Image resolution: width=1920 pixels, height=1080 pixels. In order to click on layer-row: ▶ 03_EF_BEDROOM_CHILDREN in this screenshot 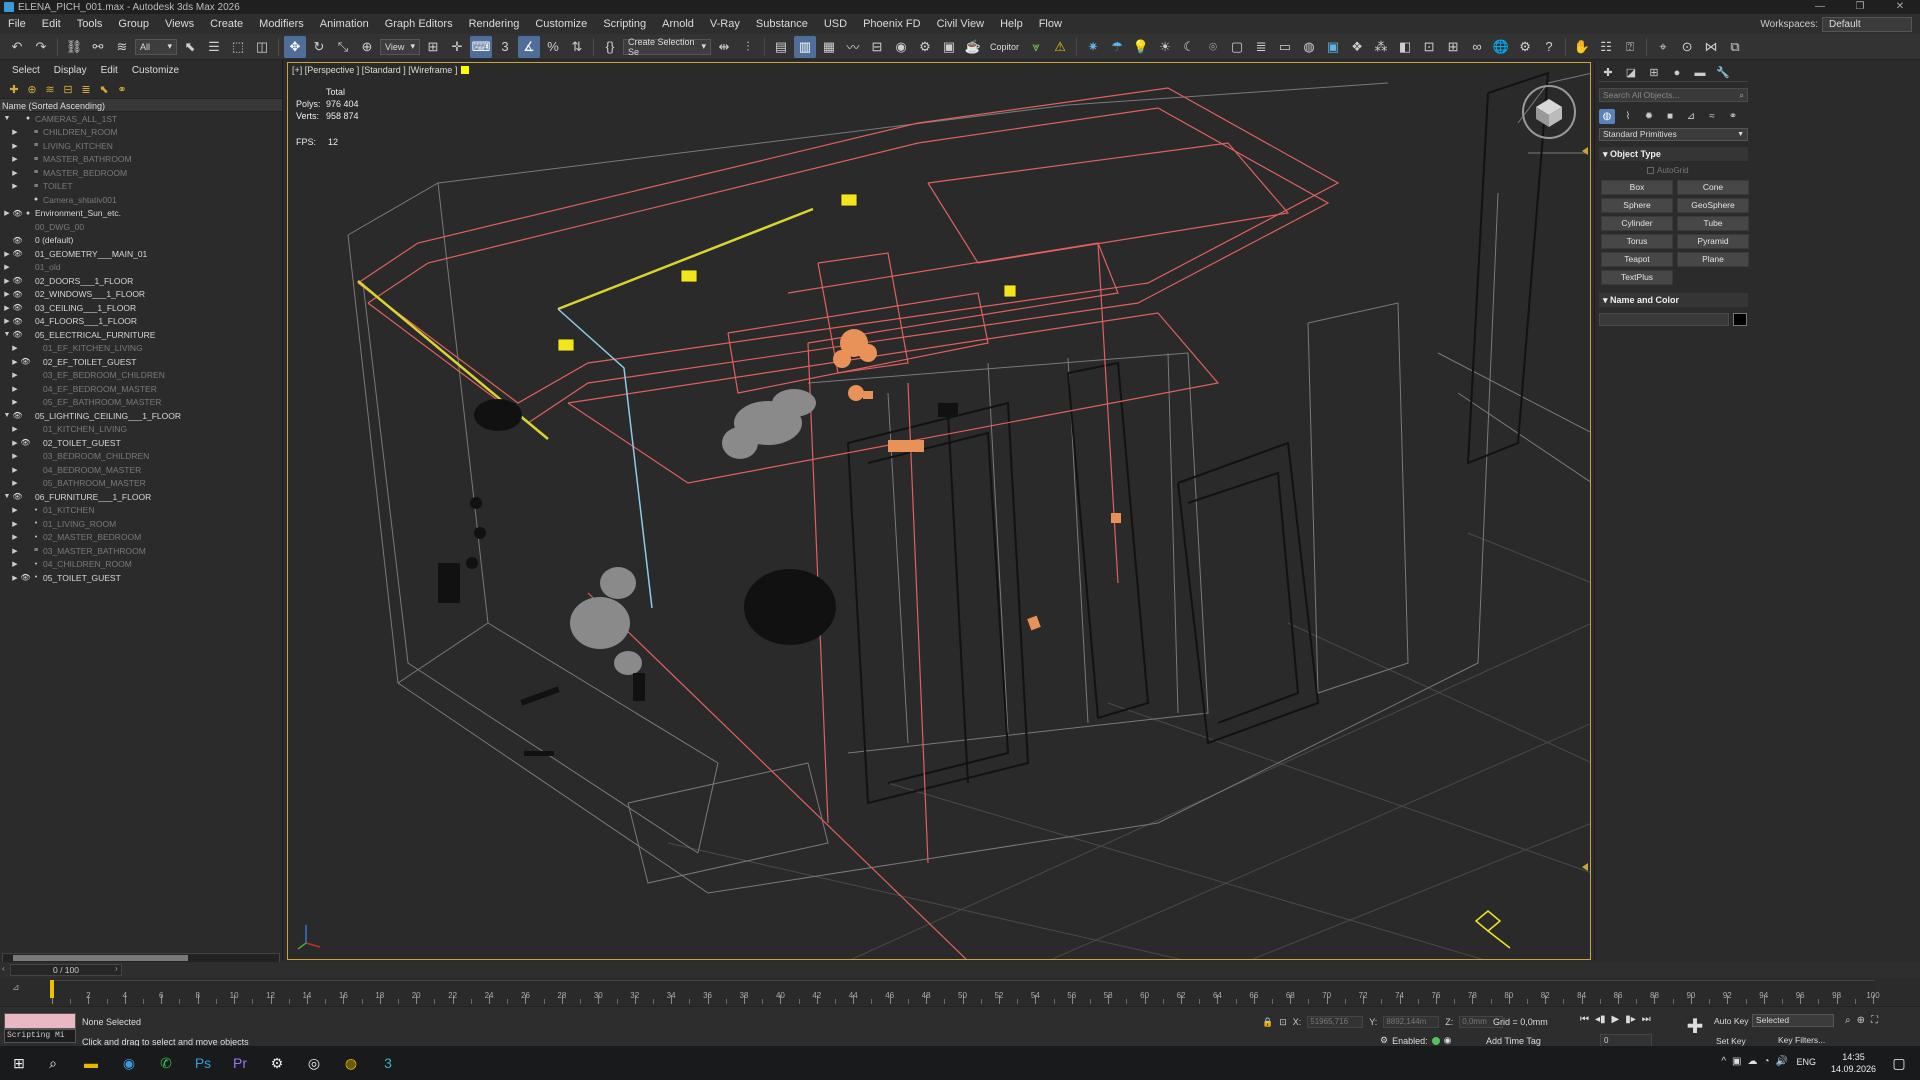, I will do `click(141, 376)`.